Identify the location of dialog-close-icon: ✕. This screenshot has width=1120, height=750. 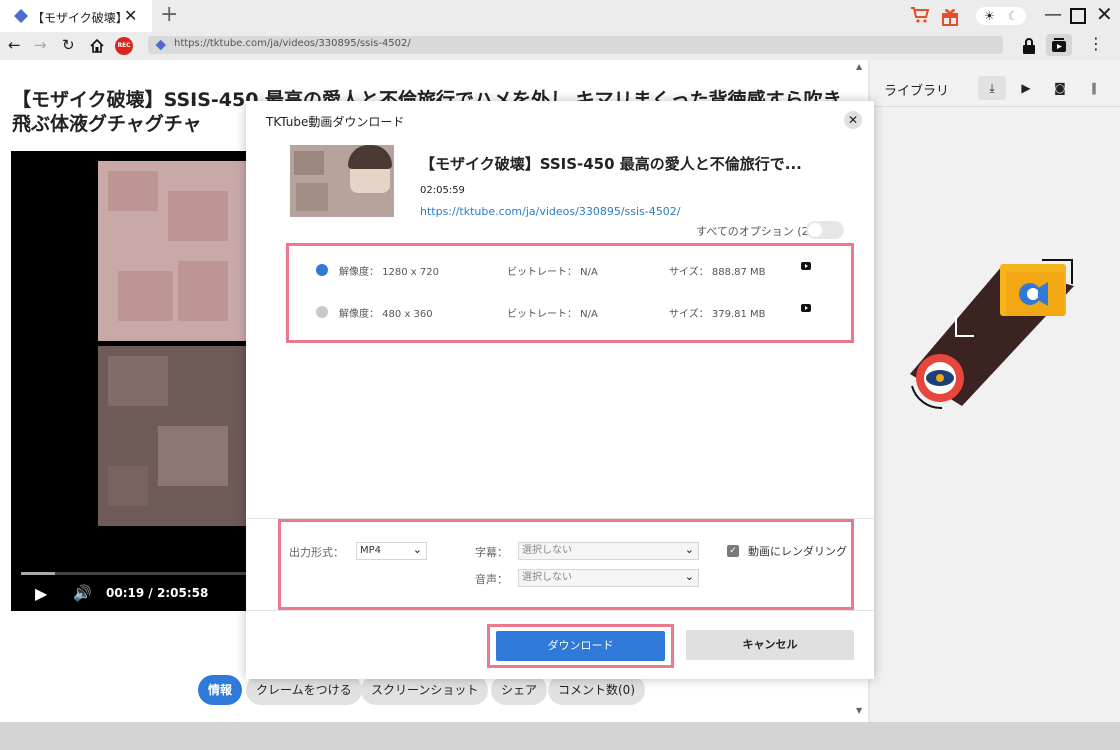
(853, 120).